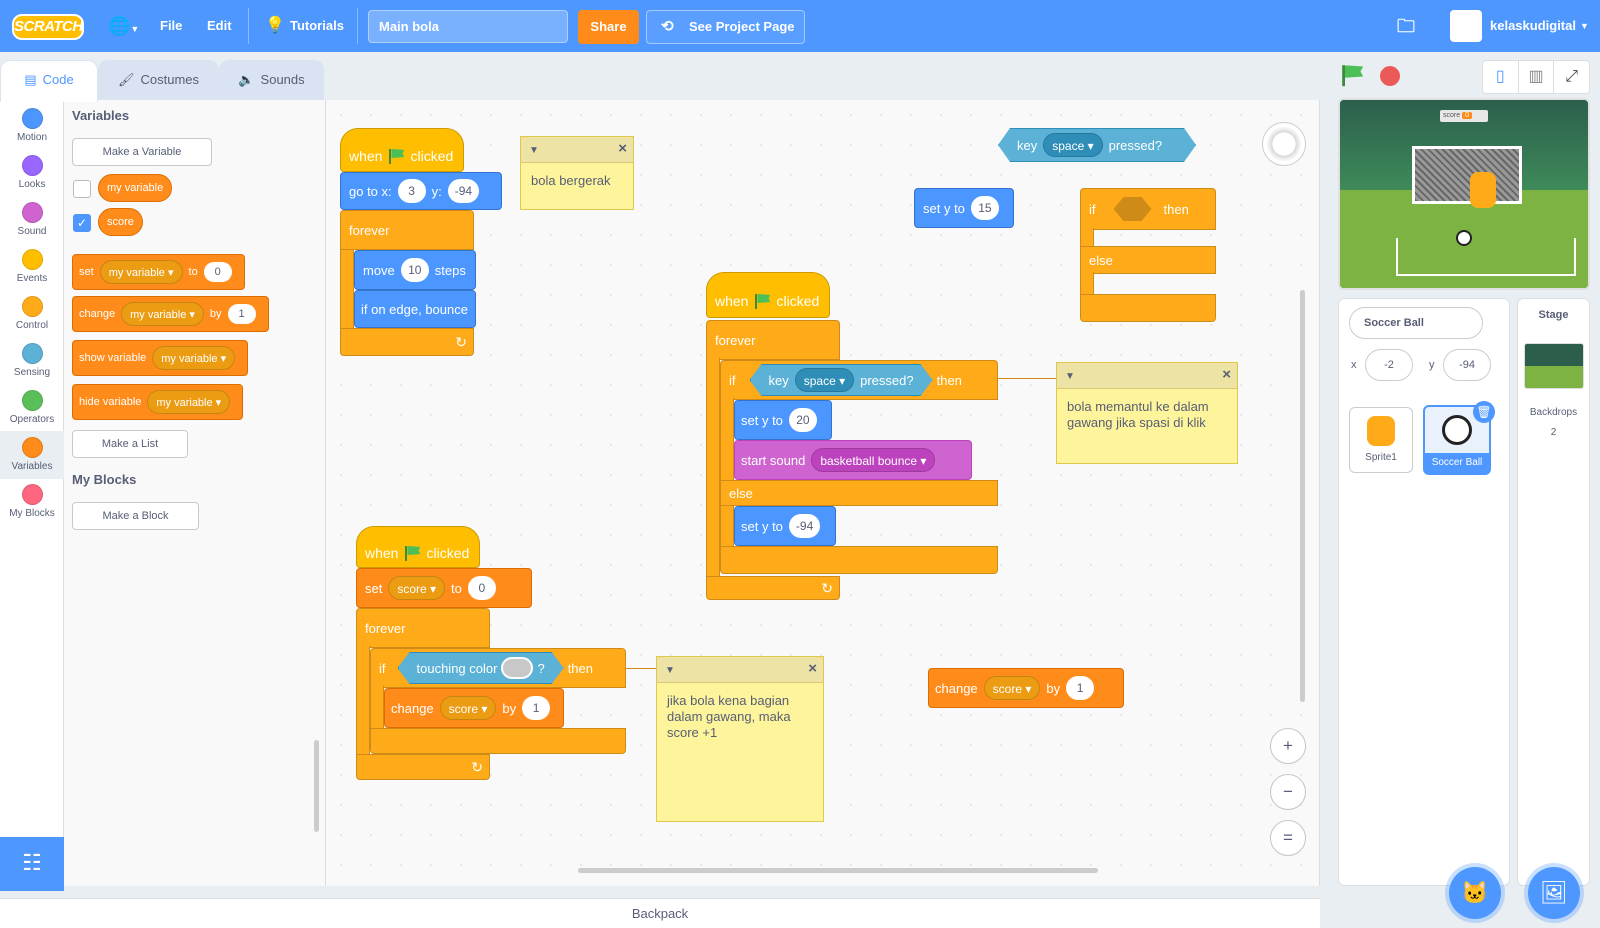 The height and width of the screenshot is (928, 1600). I want to click on sprite-y-input: -94, so click(1467, 365).